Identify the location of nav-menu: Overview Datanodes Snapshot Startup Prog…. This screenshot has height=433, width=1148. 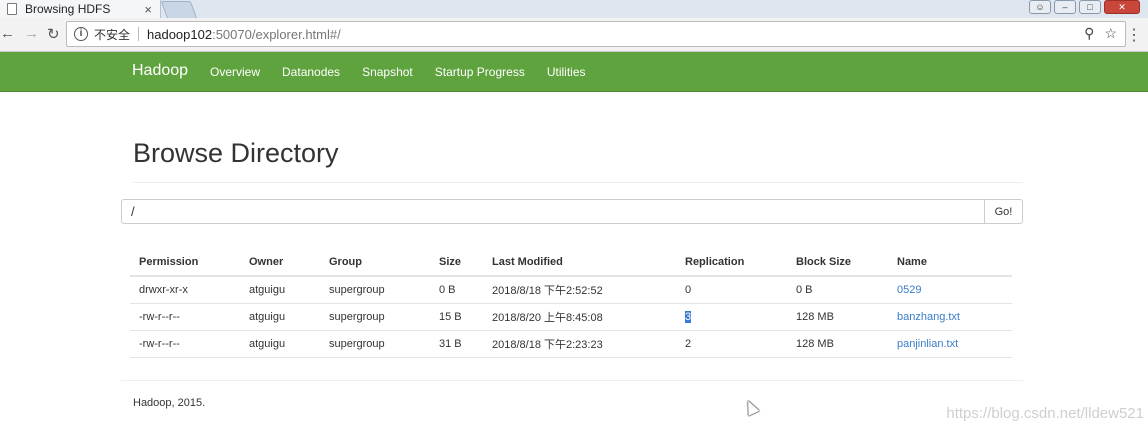
(409, 72).